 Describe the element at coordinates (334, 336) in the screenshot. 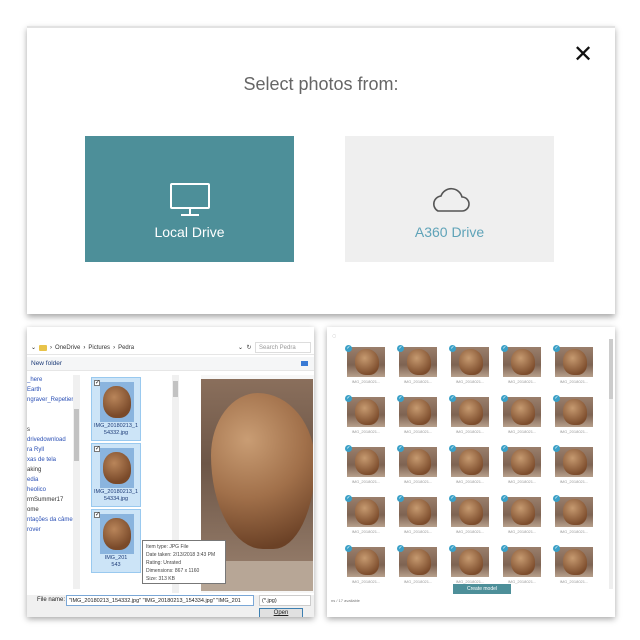

I see `back-icon: ◌` at that location.